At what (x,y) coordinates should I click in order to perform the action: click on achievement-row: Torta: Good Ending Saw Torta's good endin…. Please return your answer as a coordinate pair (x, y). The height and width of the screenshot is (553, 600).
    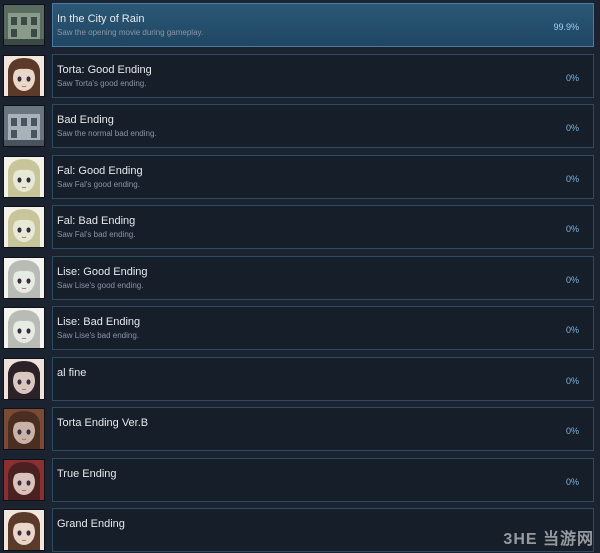
    Looking at the image, I should click on (300, 75).